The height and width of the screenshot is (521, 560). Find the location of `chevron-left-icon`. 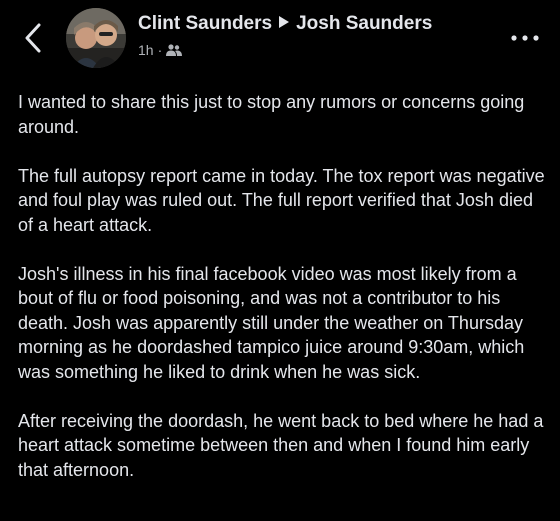

chevron-left-icon is located at coordinates (33, 38).